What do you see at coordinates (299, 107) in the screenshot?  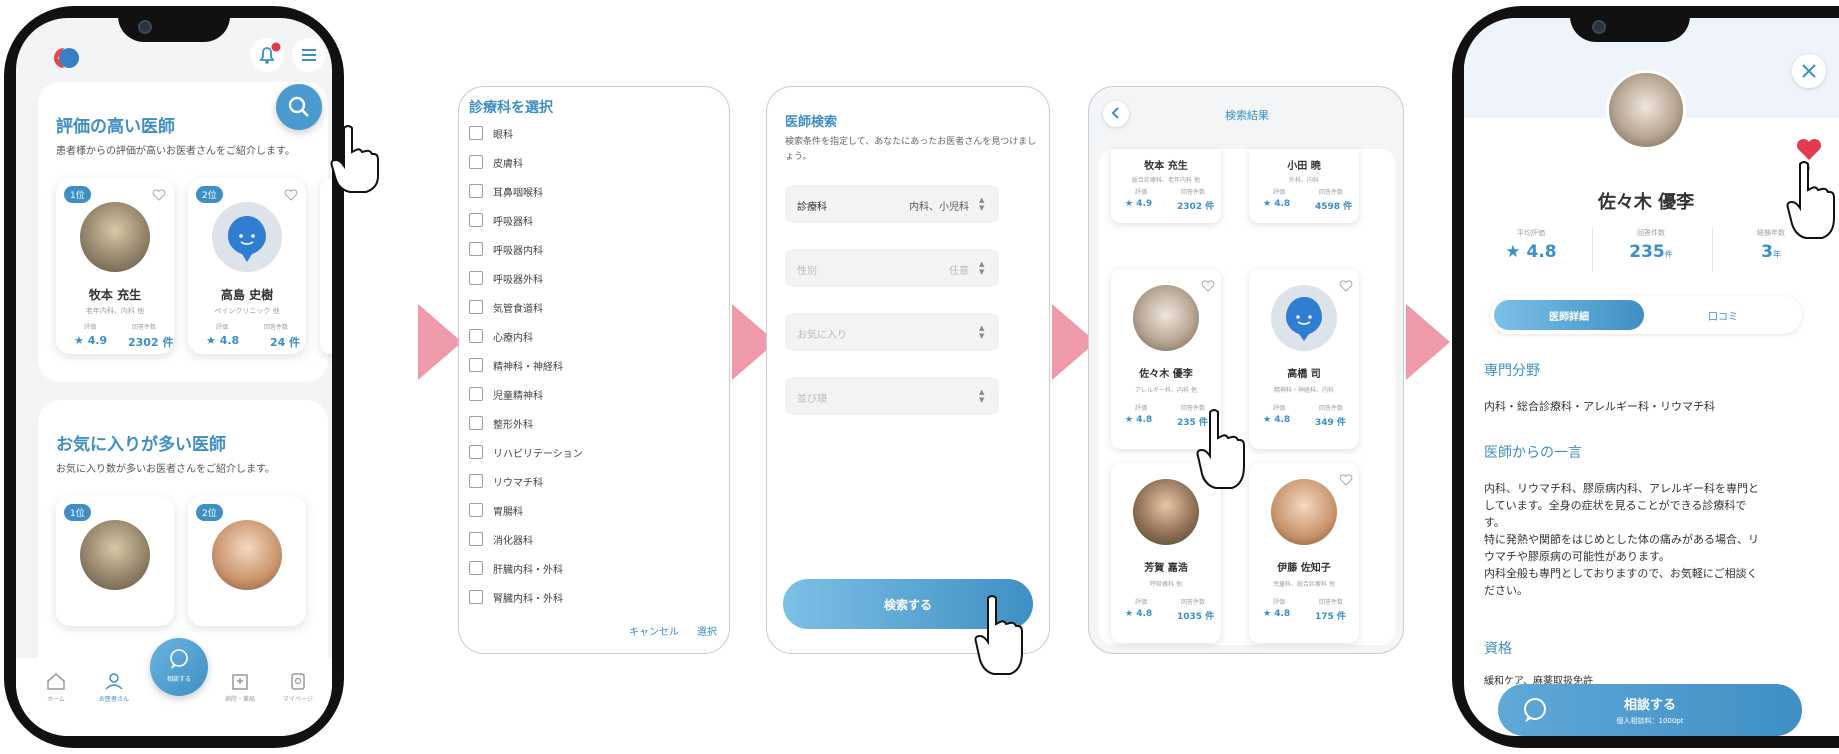 I see `search-fab` at bounding box center [299, 107].